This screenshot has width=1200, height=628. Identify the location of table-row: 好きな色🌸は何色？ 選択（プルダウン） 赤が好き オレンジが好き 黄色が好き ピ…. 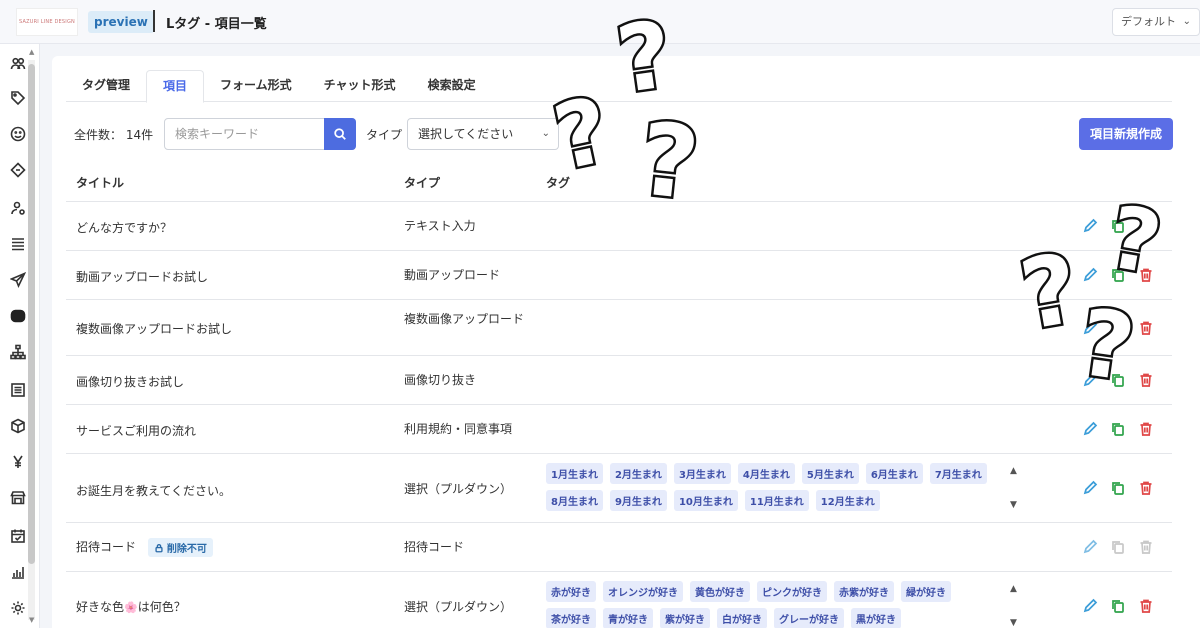
(619, 600).